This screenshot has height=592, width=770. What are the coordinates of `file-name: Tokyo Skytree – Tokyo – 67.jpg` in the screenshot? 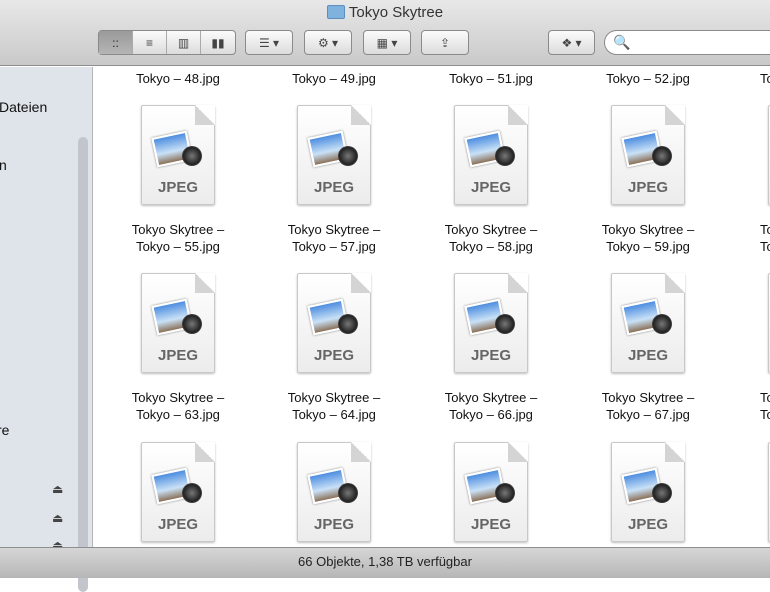 It's located at (648, 406).